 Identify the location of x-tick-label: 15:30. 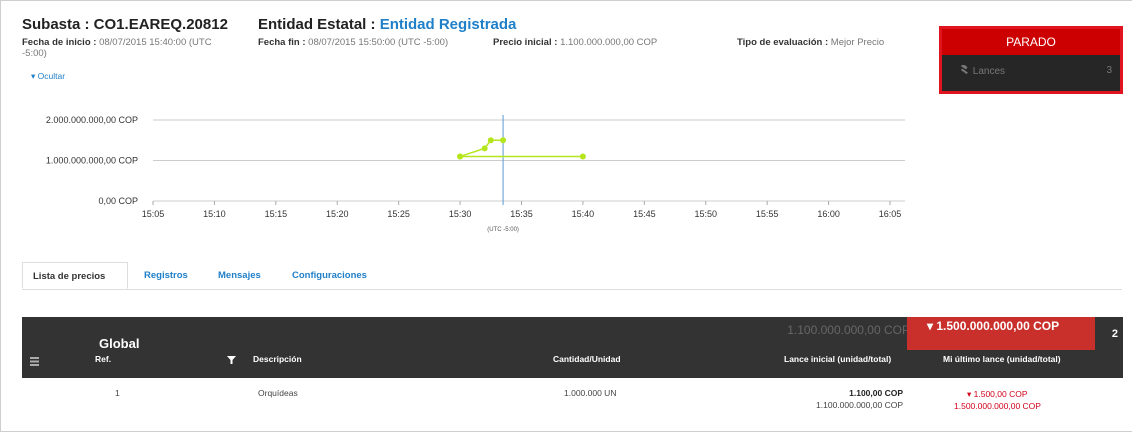
(460, 214).